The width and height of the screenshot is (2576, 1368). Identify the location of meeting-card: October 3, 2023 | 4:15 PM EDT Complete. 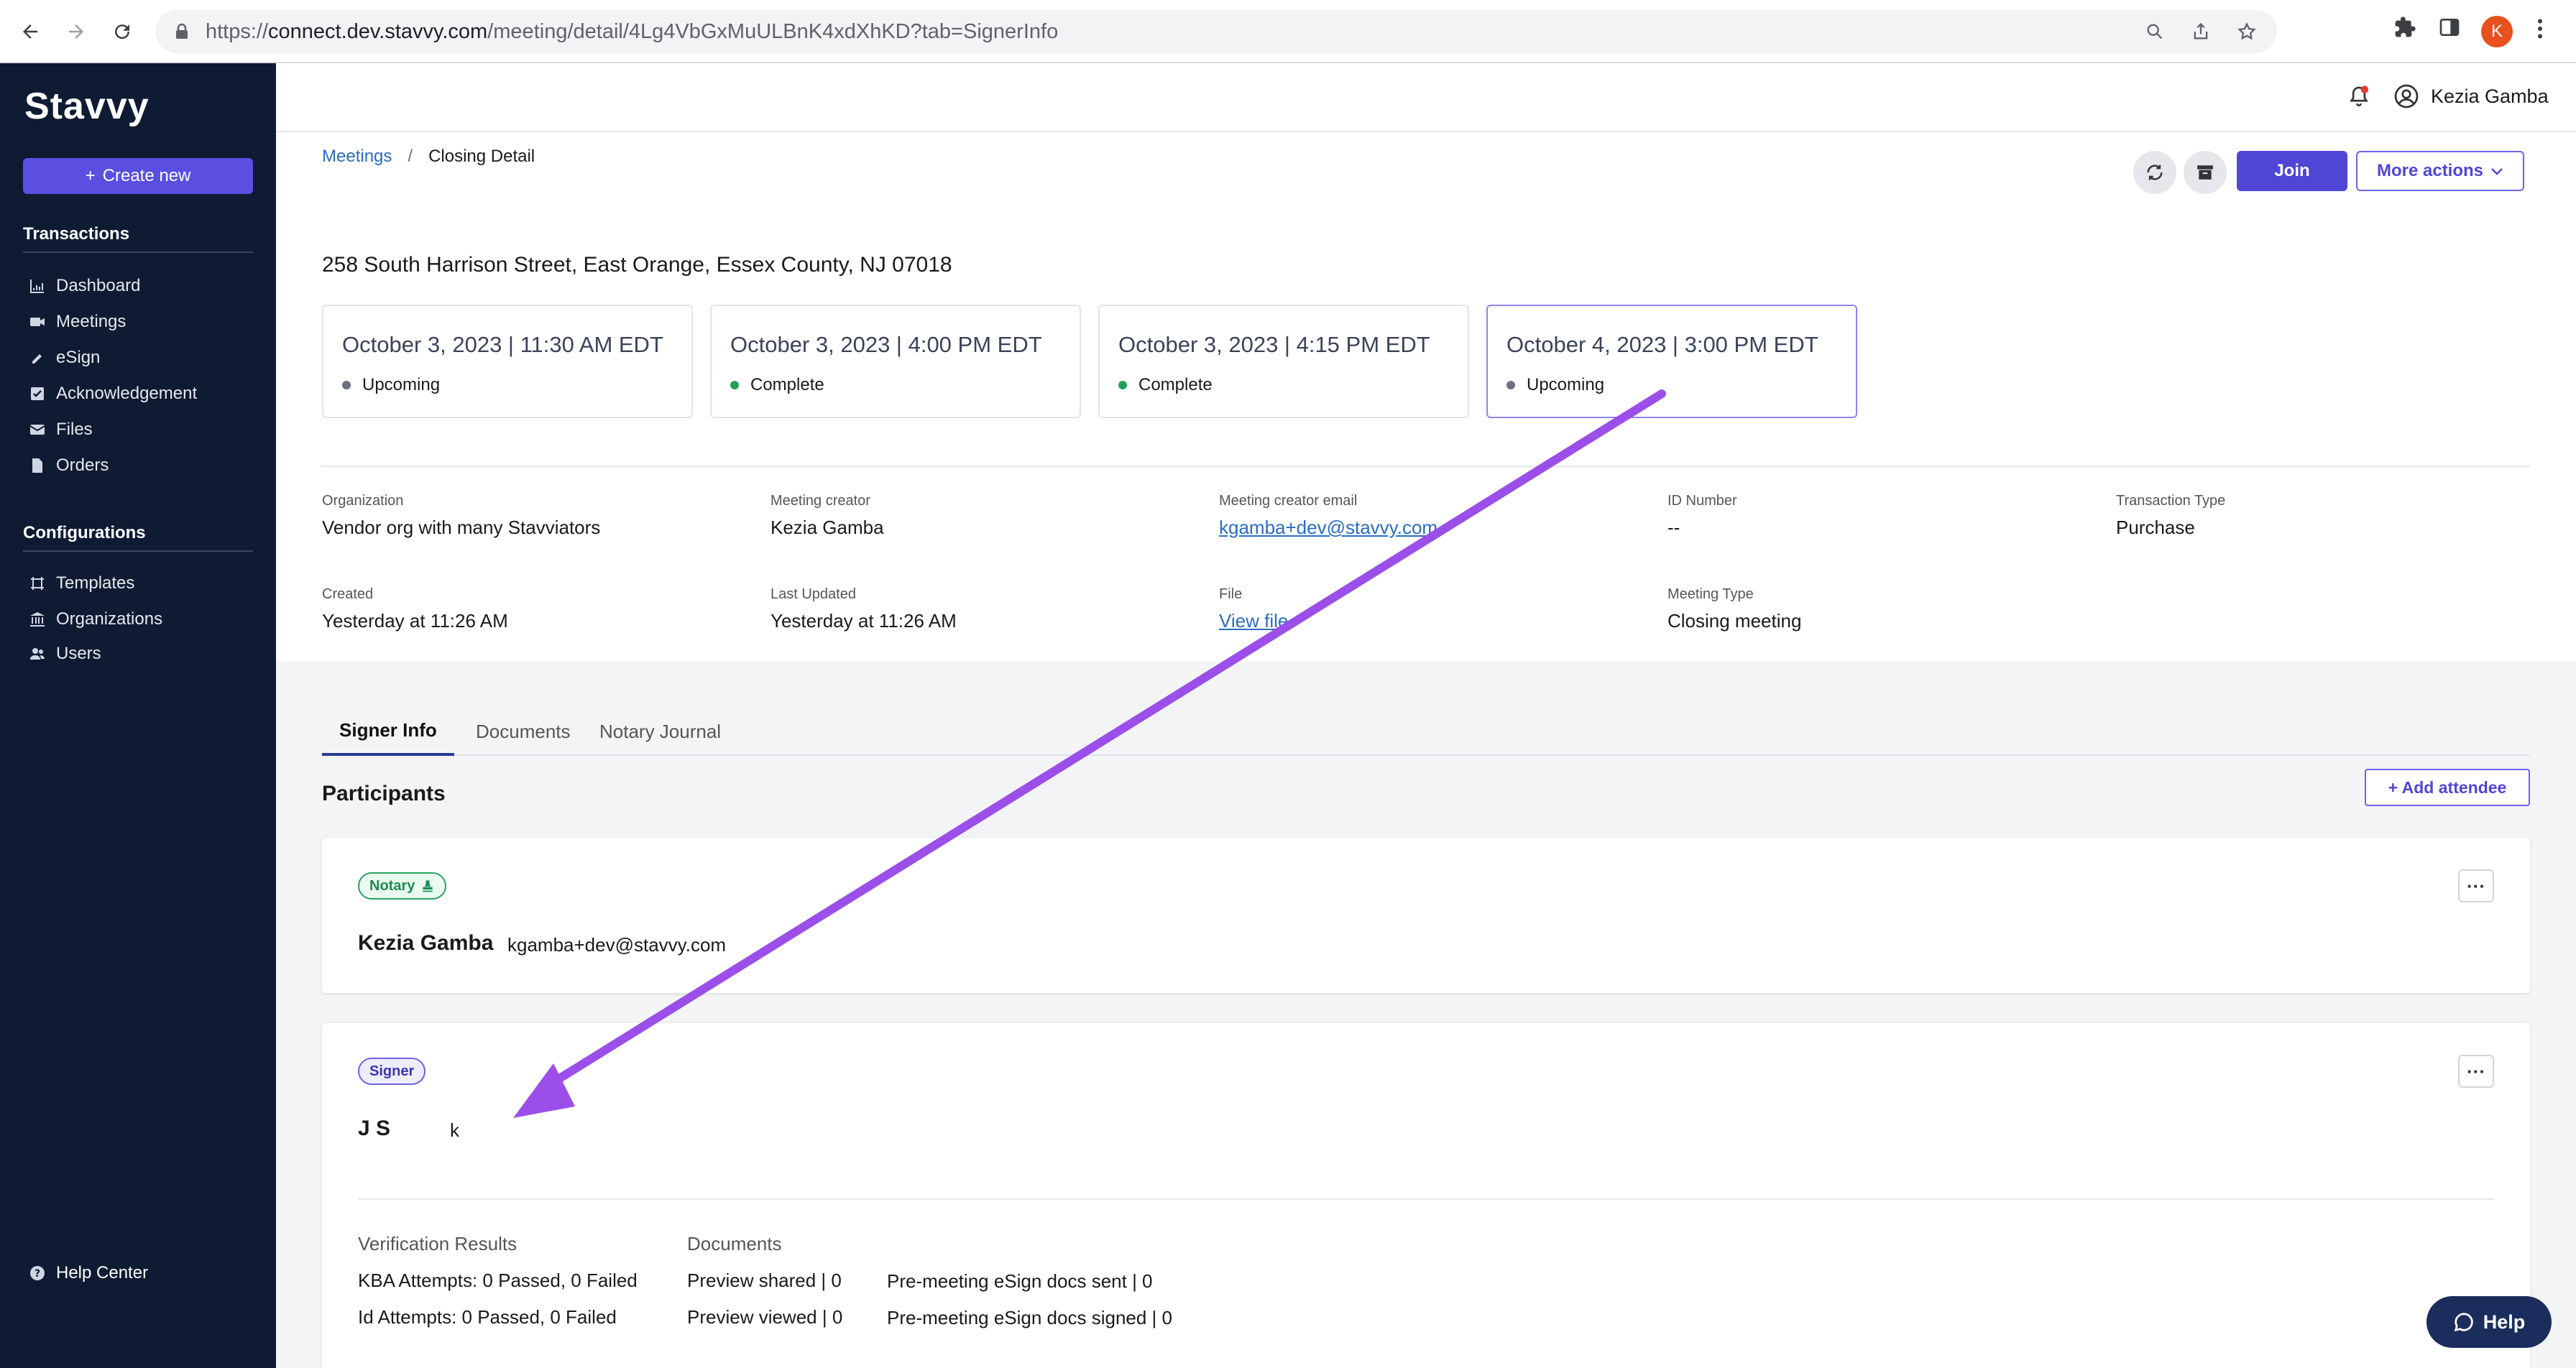
(1283, 361).